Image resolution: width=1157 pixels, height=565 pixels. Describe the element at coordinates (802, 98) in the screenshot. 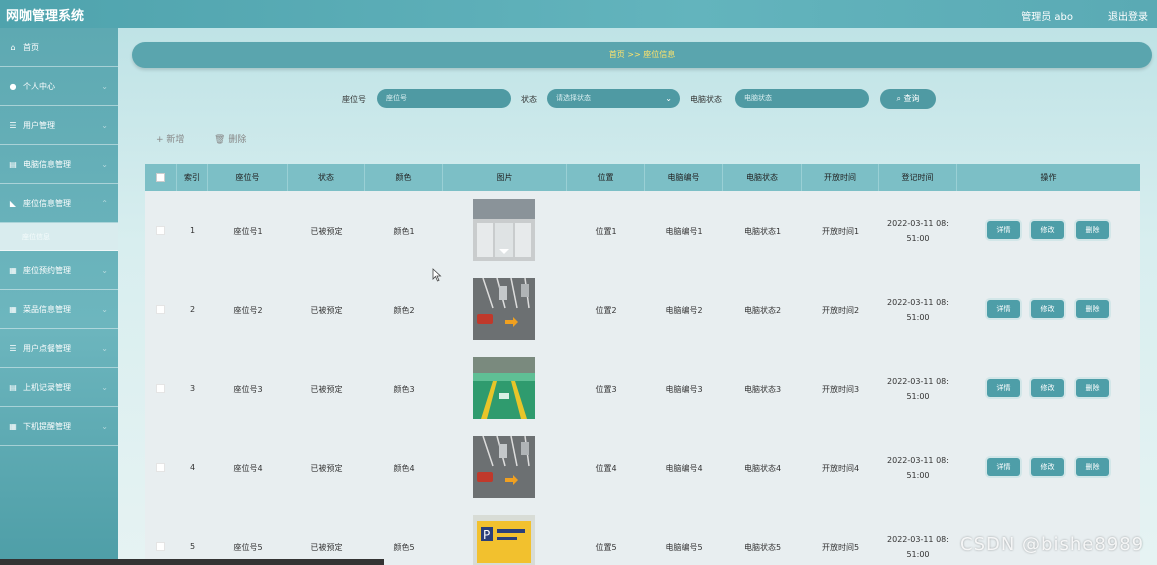

I see `pc-status-input: 电脑状态` at that location.